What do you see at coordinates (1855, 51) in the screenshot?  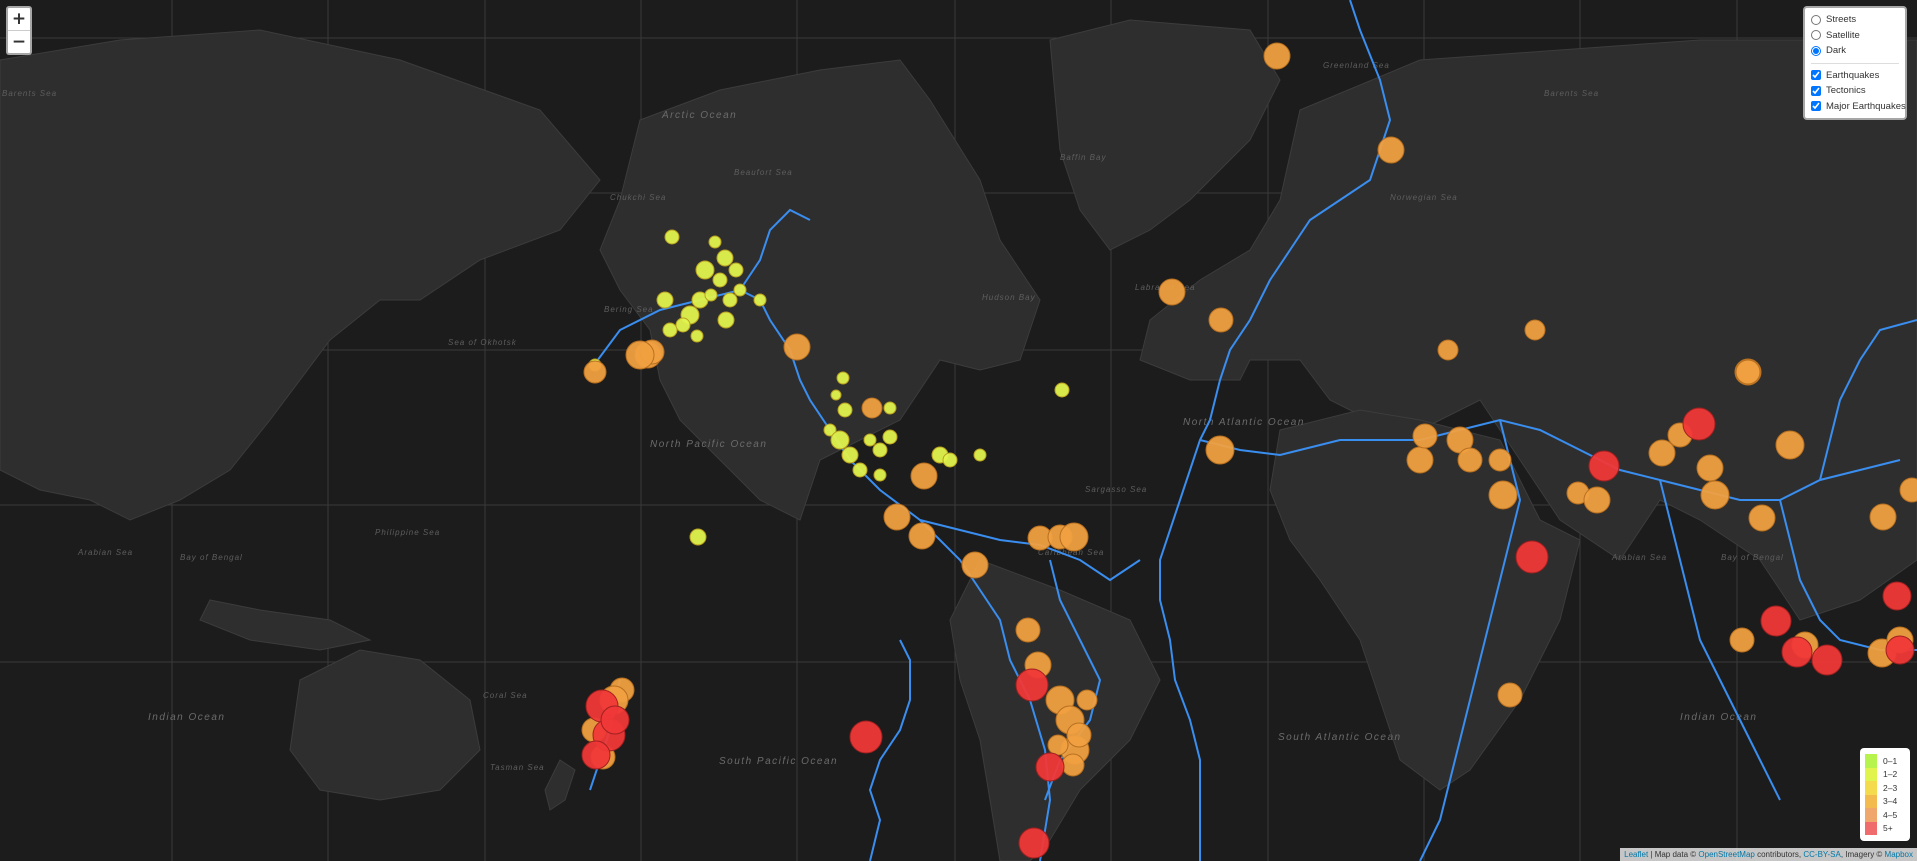 I see `base-layer-option-dark: Dark` at bounding box center [1855, 51].